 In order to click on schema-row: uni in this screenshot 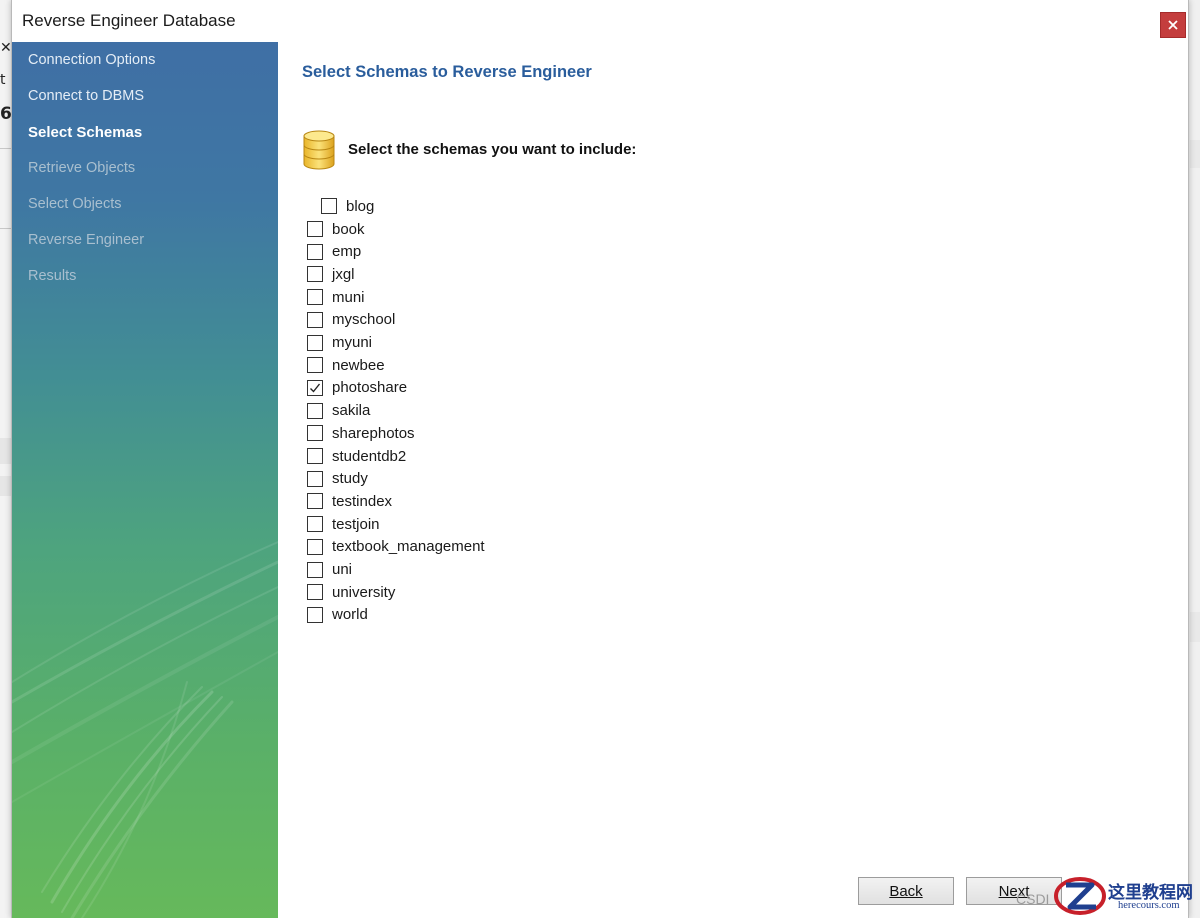, I will do `click(329, 570)`.